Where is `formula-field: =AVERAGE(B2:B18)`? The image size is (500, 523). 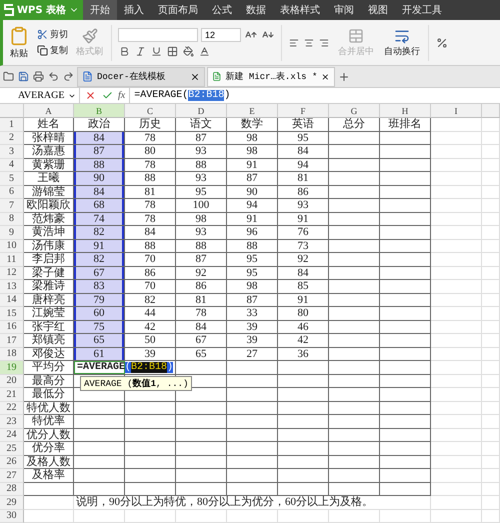
formula-field: =AVERAGE(B2:B18) is located at coordinates (314, 95).